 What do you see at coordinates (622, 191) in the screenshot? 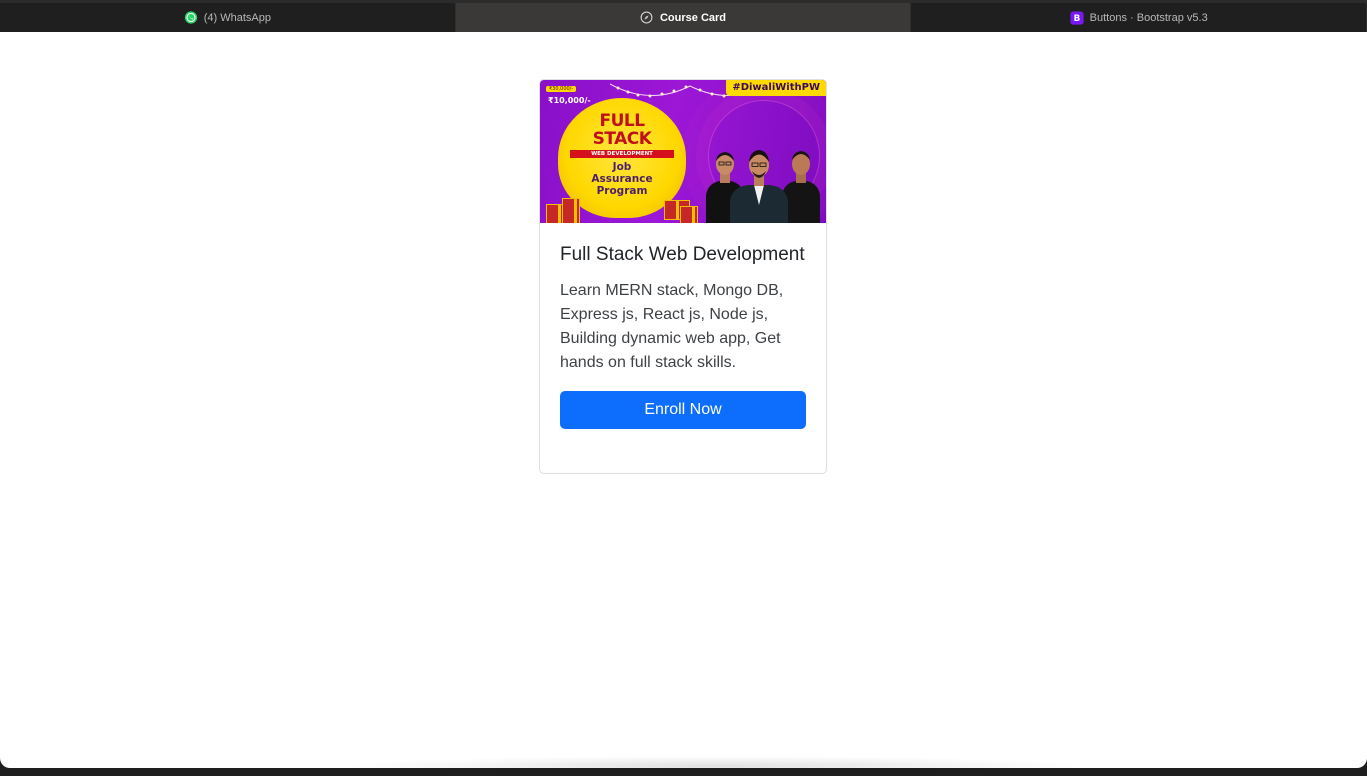
I see `badge-sub-line3: Program` at bounding box center [622, 191].